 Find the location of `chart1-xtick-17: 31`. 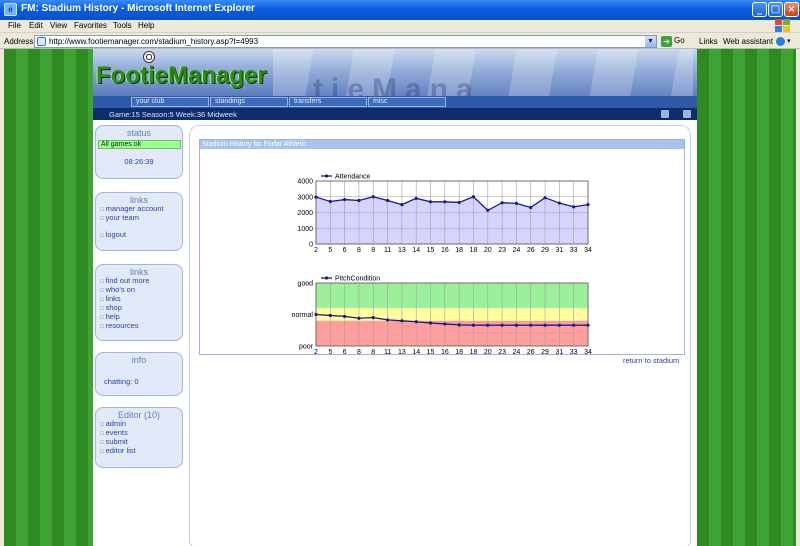

chart1-xtick-17: 31 is located at coordinates (559, 250).